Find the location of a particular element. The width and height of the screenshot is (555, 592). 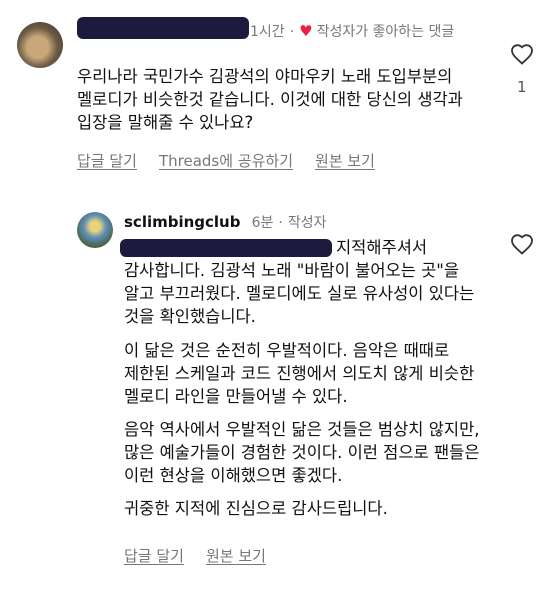

liked-by-author-badge: 작성자가 좋아하는 댓글 is located at coordinates (385, 32).